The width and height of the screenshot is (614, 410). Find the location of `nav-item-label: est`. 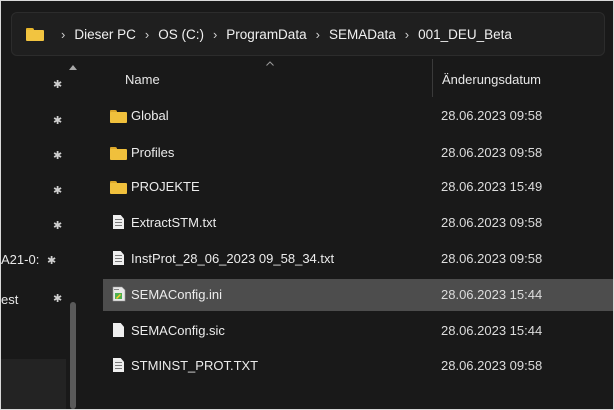

nav-item-label: est is located at coordinates (9, 299).